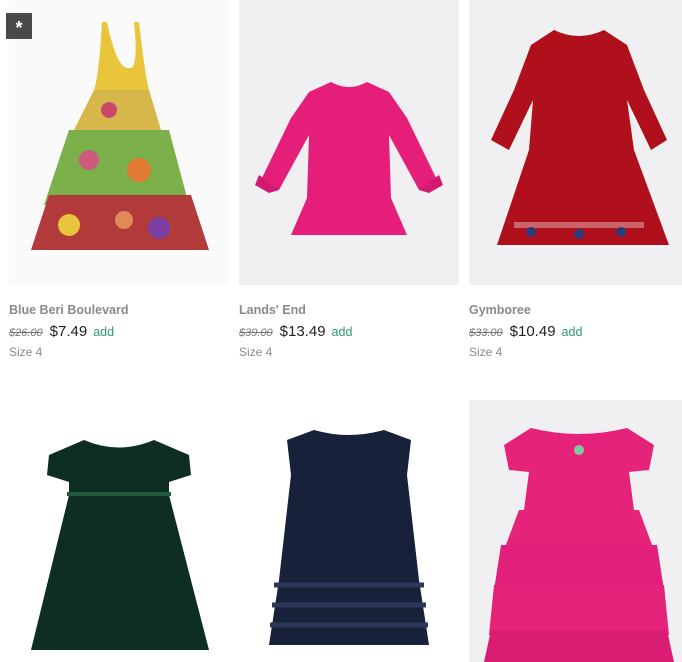  What do you see at coordinates (19, 26) in the screenshot?
I see `featured-badge-icon: *` at bounding box center [19, 26].